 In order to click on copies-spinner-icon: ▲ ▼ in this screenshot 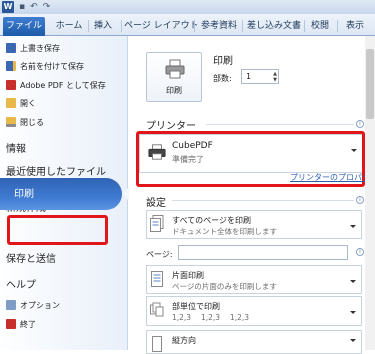, I will do `click(275, 77)`.